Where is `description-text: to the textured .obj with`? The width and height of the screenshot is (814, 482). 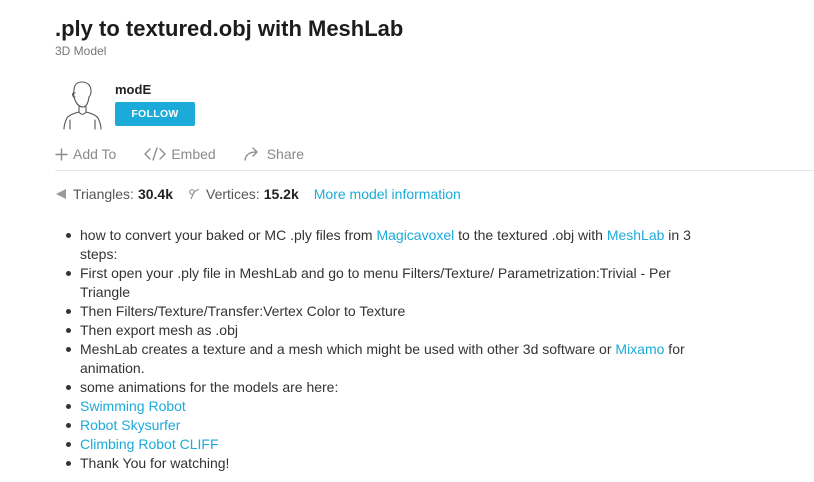
description-text: to the textured .obj with is located at coordinates (530, 235).